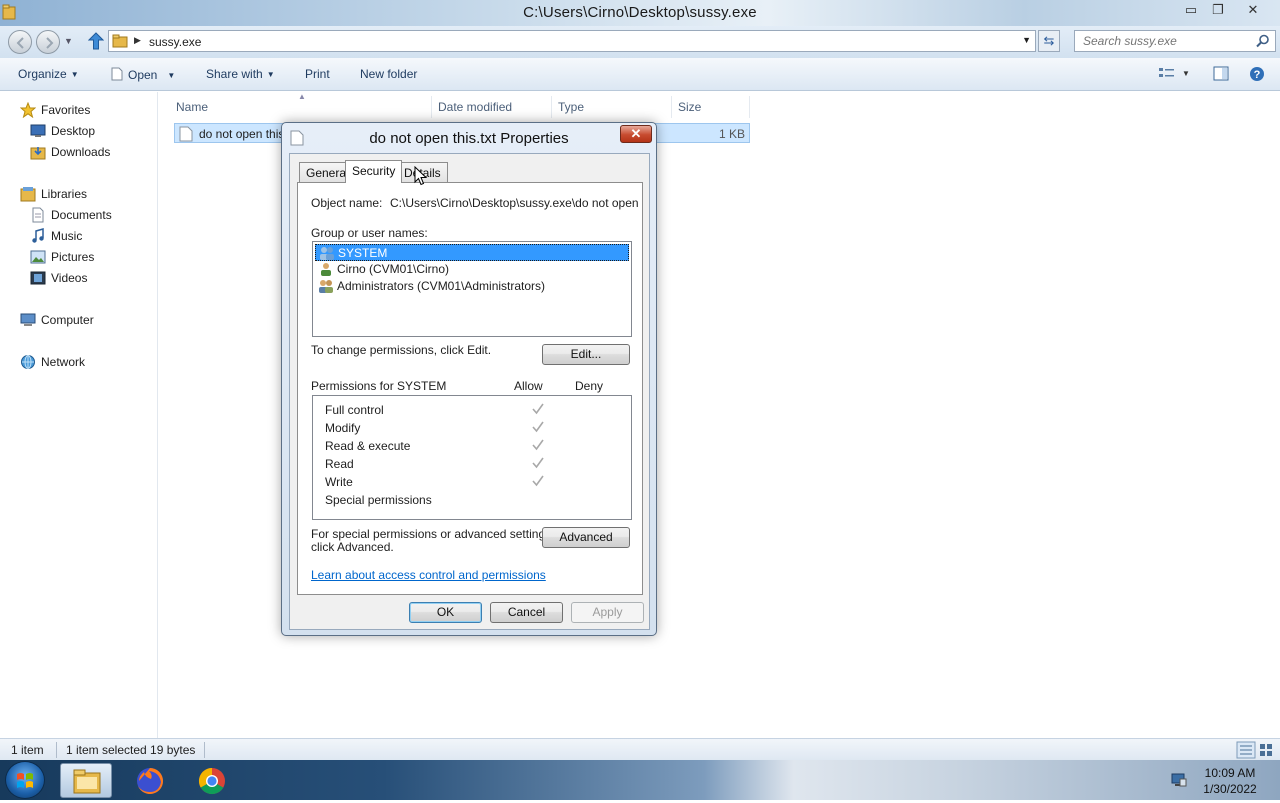 Image resolution: width=1280 pixels, height=803 pixels. Describe the element at coordinates (204, 750) in the screenshot. I see `status-divider` at that location.